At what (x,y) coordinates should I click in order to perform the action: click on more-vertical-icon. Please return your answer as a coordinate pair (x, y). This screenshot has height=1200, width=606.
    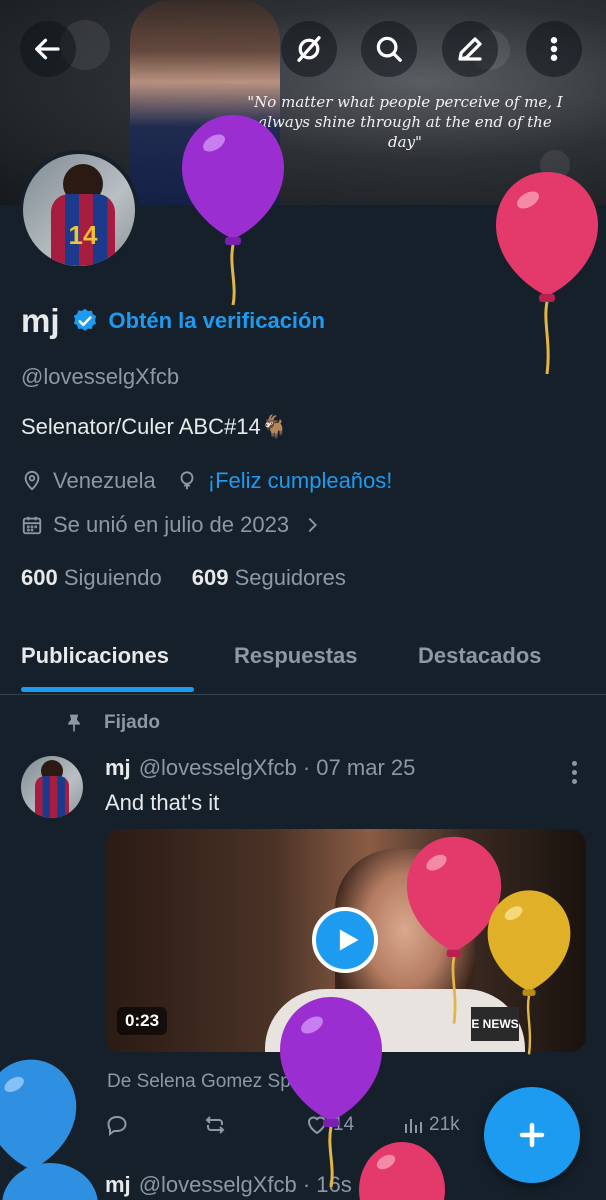
    Looking at the image, I should click on (554, 49).